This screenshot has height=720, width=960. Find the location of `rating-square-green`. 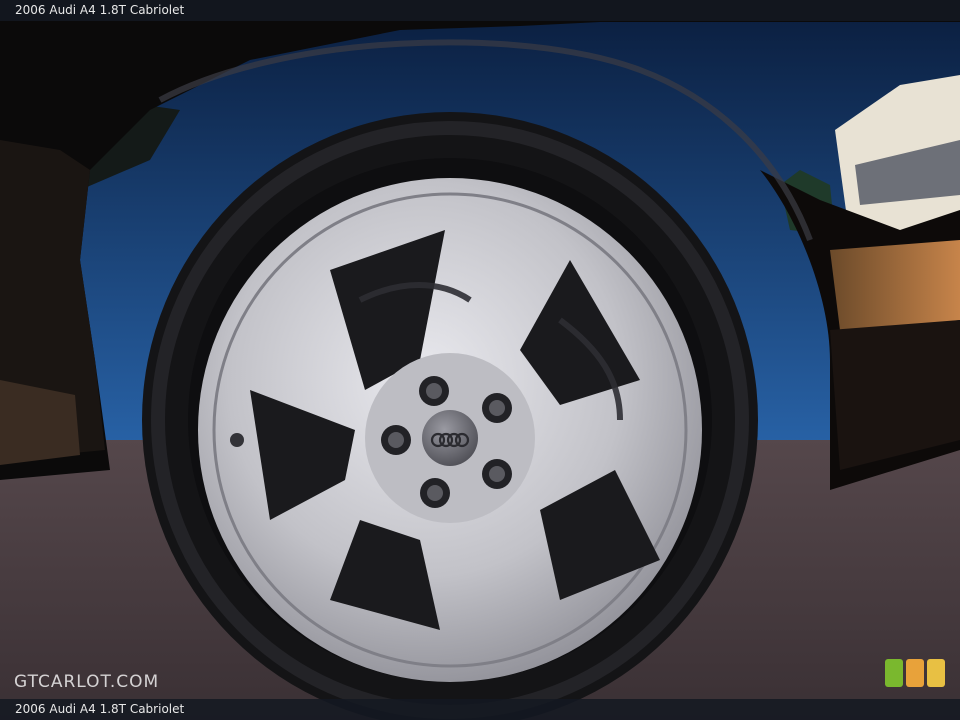

rating-square-green is located at coordinates (894, 673).